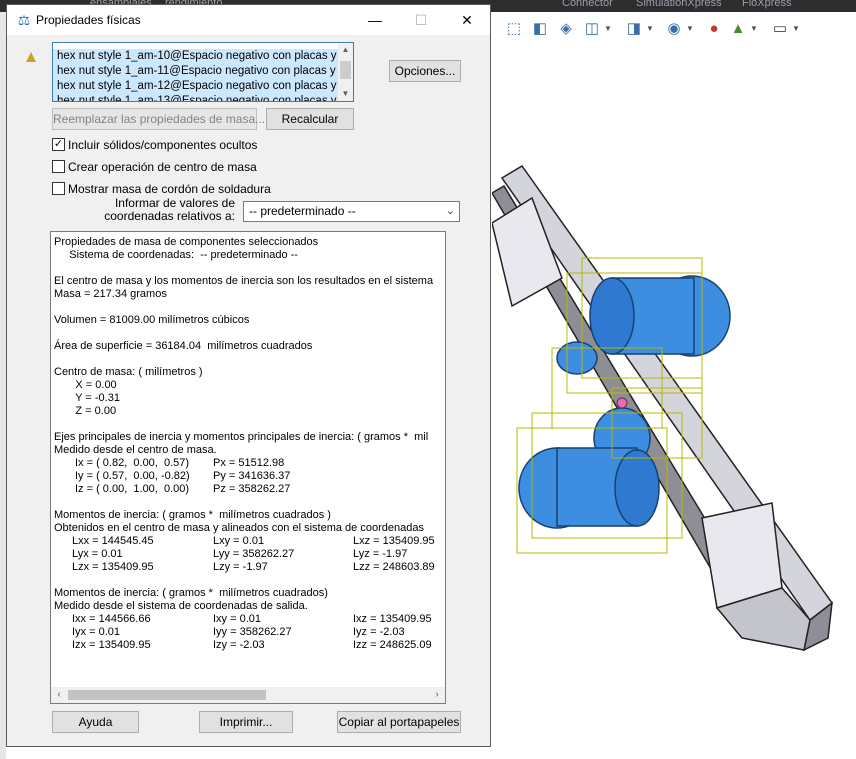 The image size is (856, 759). What do you see at coordinates (767, 4) in the screenshot?
I see `ribbon-tab: FloXpress` at bounding box center [767, 4].